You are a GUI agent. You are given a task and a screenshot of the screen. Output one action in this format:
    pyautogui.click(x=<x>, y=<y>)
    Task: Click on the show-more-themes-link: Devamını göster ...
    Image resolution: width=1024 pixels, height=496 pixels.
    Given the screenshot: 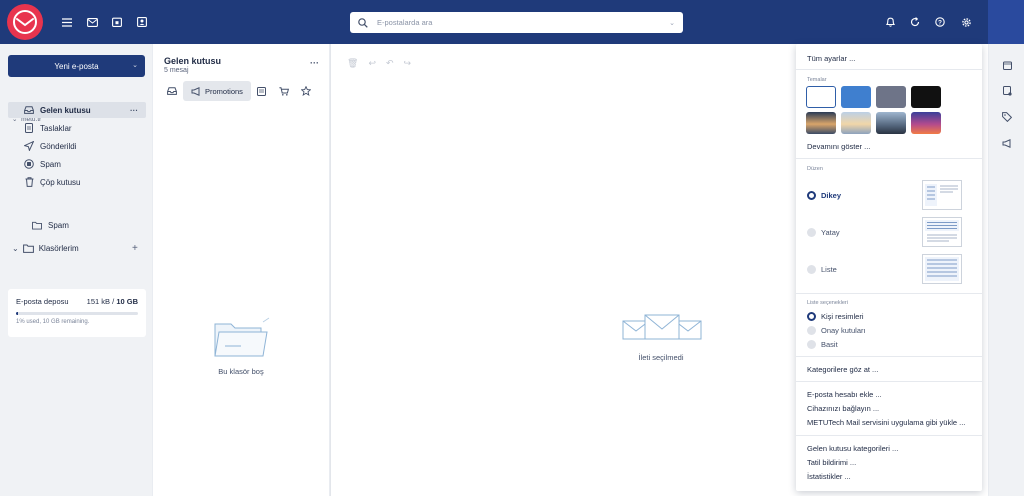 What is the action you would take?
    pyautogui.click(x=838, y=146)
    